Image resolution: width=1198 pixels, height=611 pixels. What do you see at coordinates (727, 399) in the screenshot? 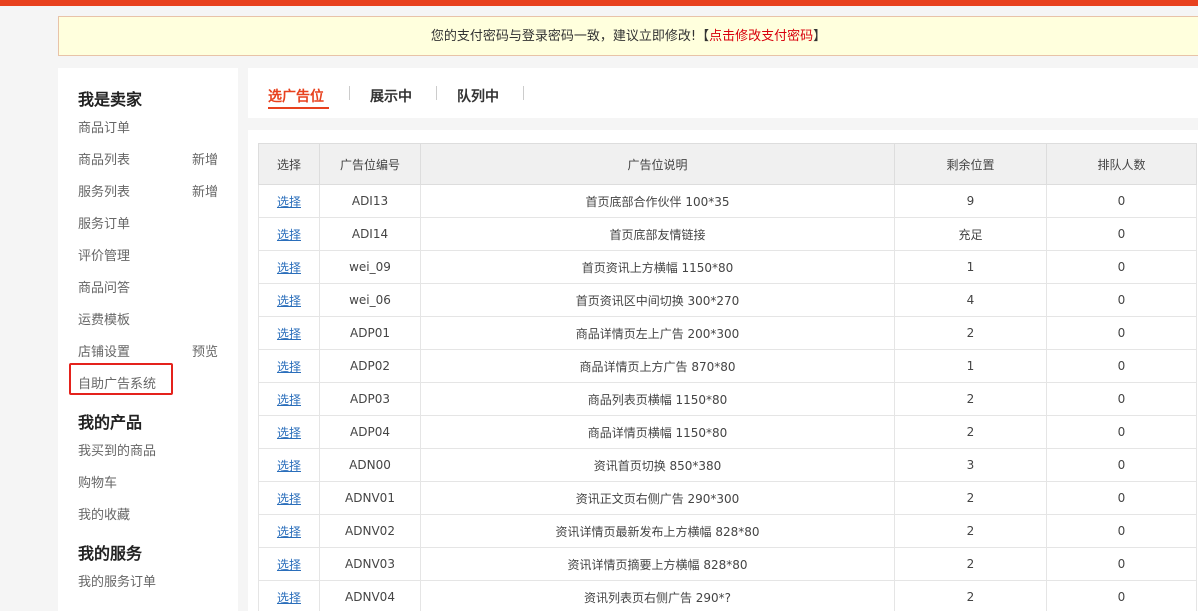
I see `table-row: 选择 ADP03 商品列表页横幅 1150*80 2 0` at bounding box center [727, 399].